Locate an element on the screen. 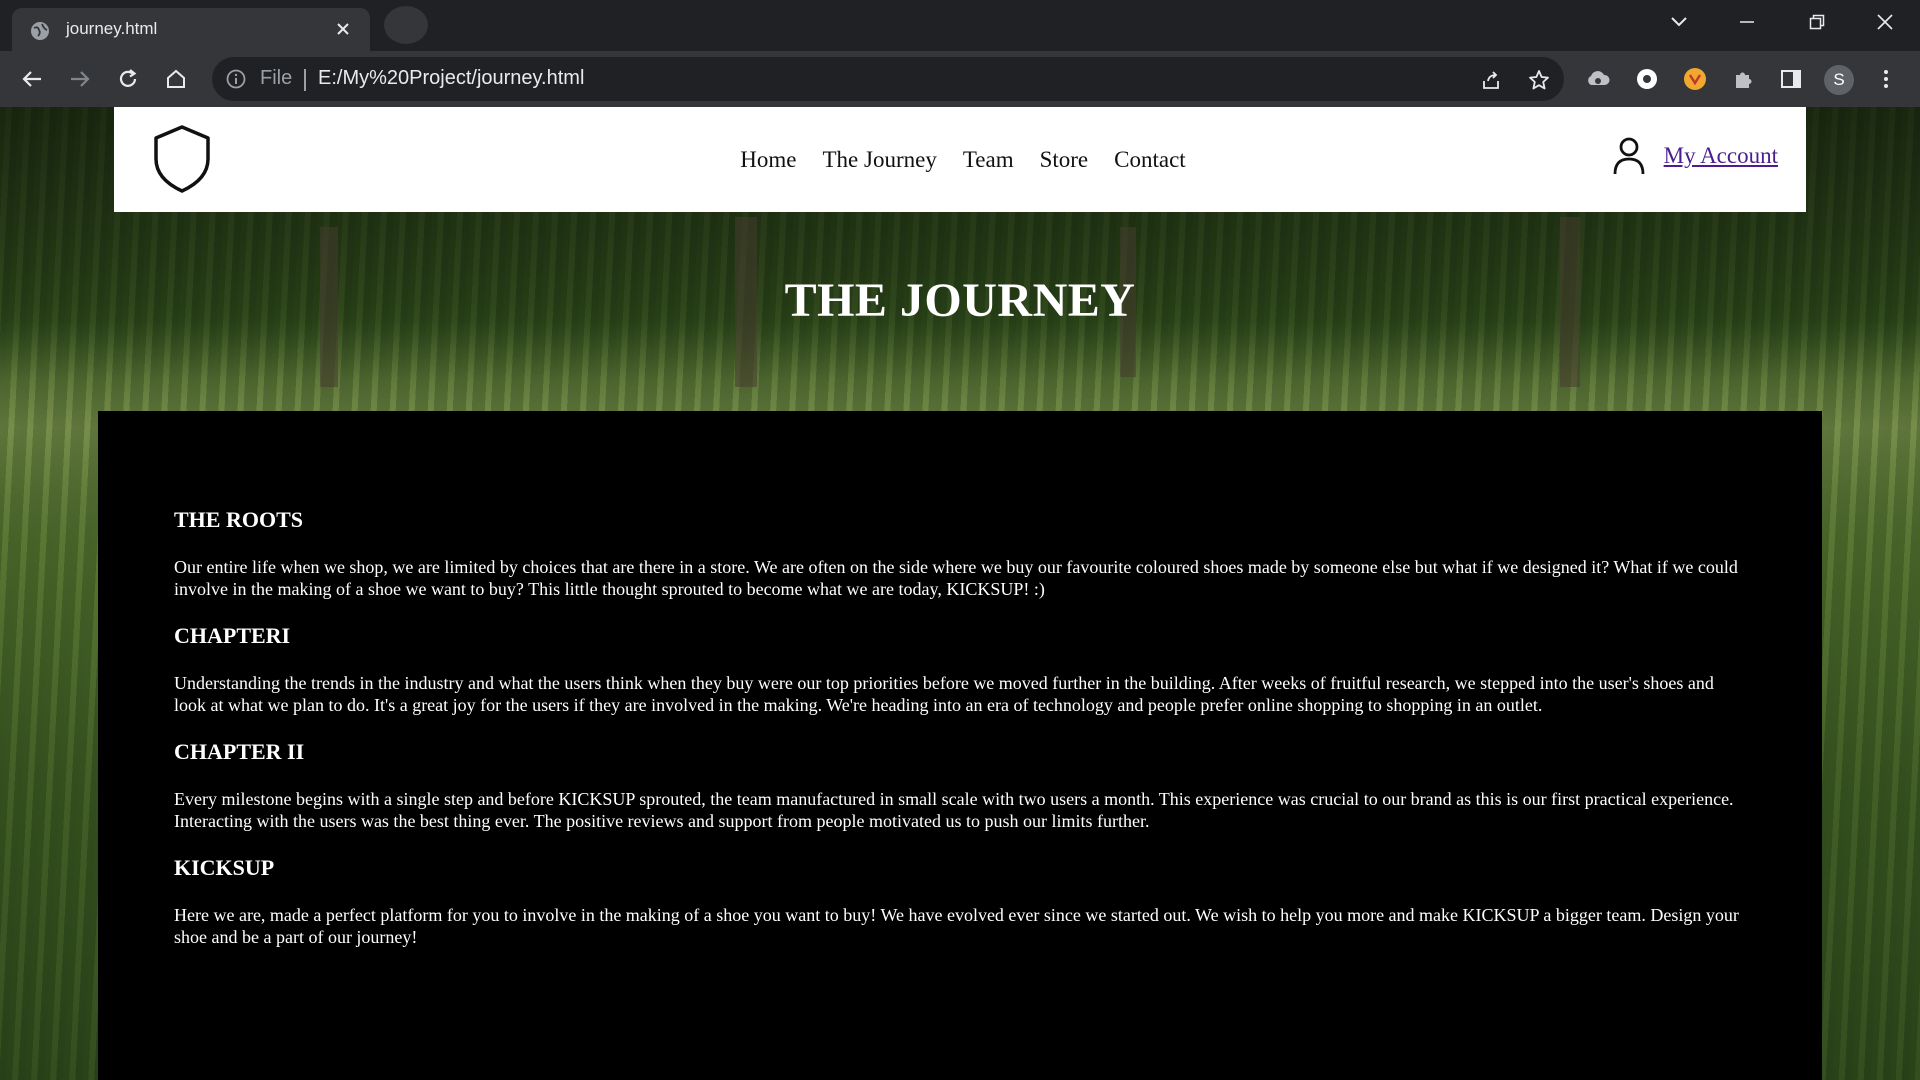 The image size is (1920, 1080). extension-circle-icon is located at coordinates (1647, 79).